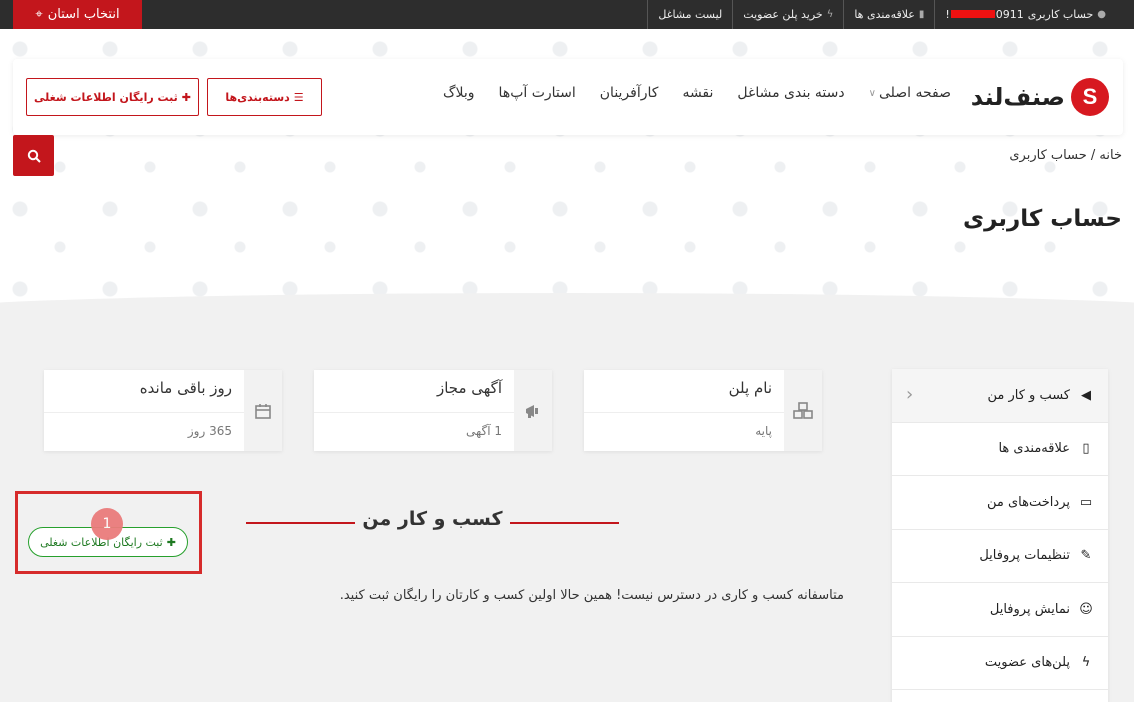  Describe the element at coordinates (1042, 219) in the screenshot. I see `page-title: حساب کاربری` at that location.